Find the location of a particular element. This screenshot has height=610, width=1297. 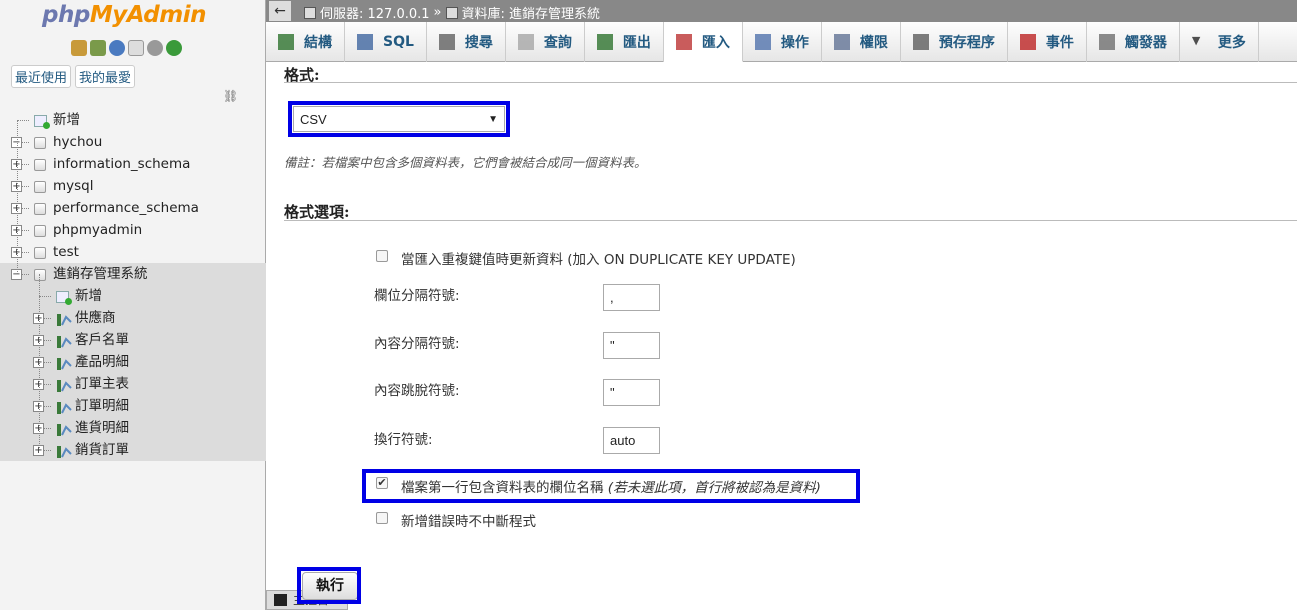

docs-icon is located at coordinates (136, 48).